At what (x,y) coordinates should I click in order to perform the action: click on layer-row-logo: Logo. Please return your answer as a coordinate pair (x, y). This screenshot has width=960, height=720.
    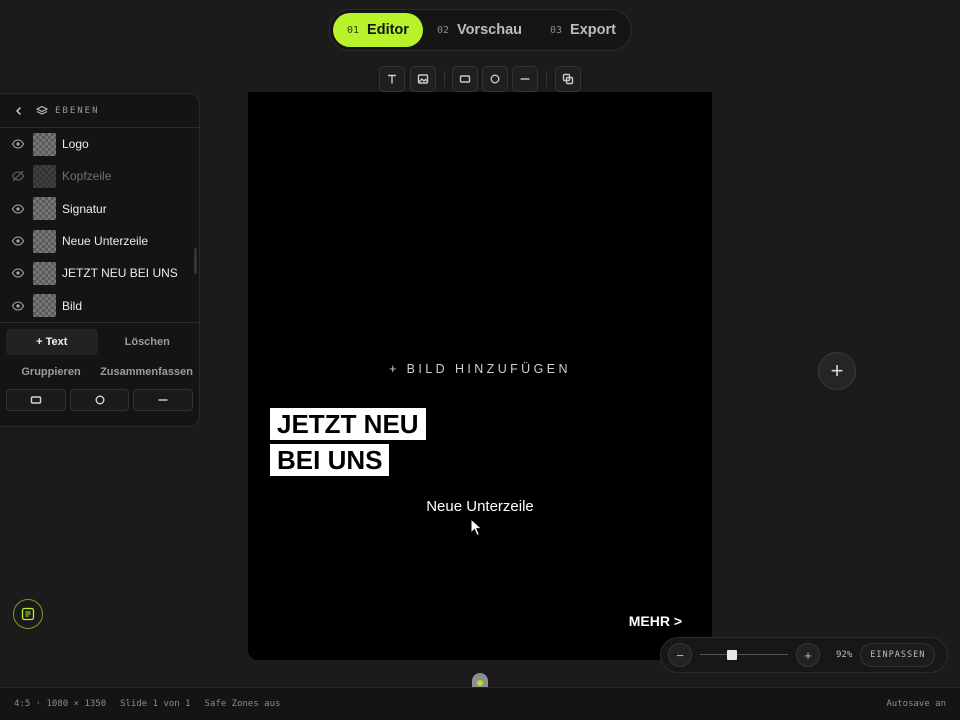
    Looking at the image, I should click on (99, 144).